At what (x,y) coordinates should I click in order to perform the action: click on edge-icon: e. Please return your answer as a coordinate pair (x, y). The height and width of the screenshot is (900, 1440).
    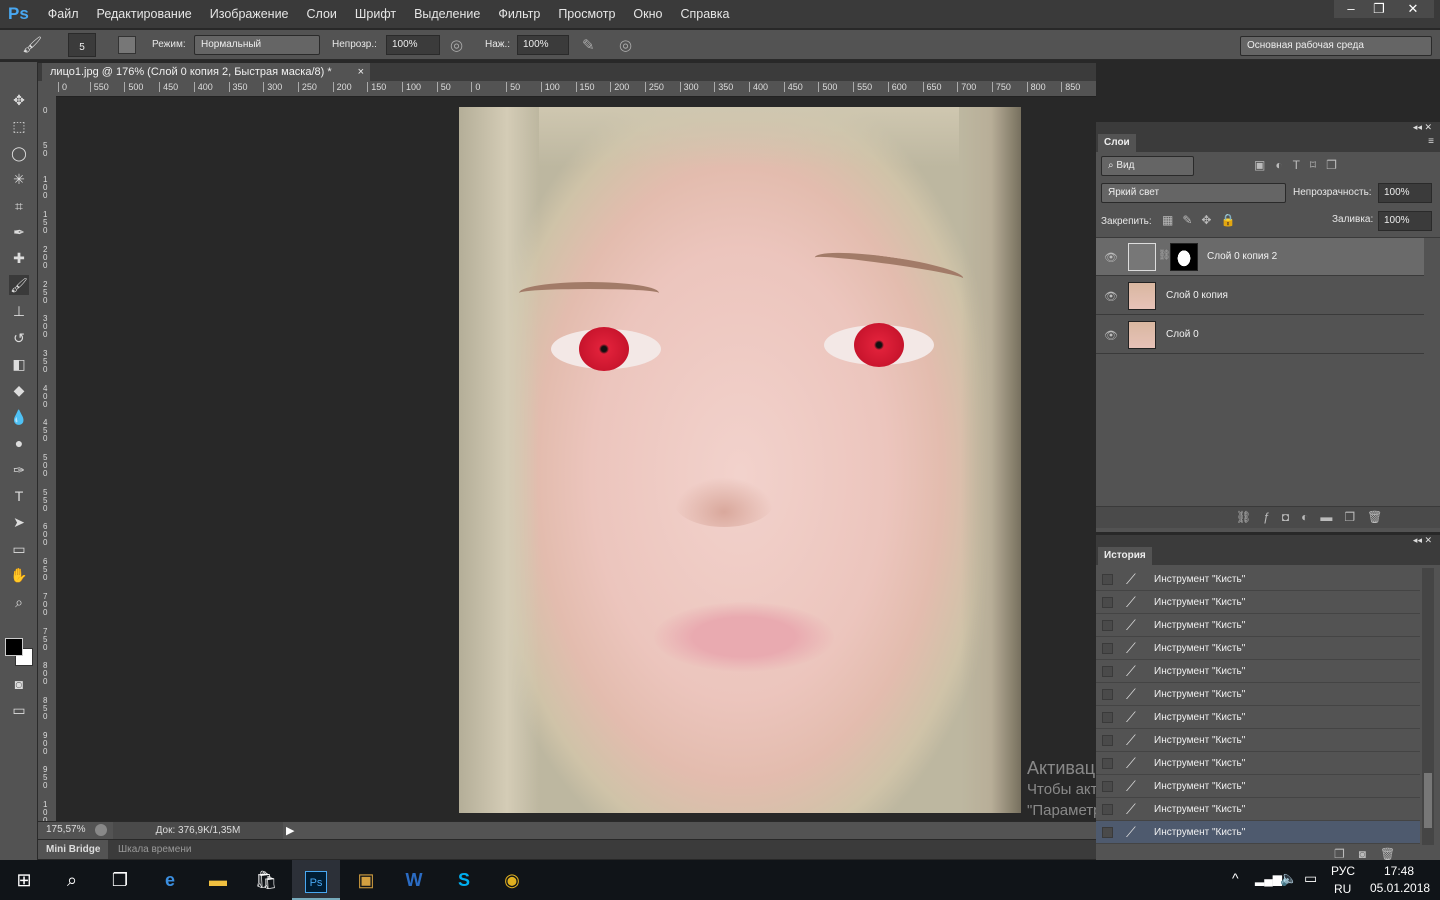
    Looking at the image, I should click on (170, 880).